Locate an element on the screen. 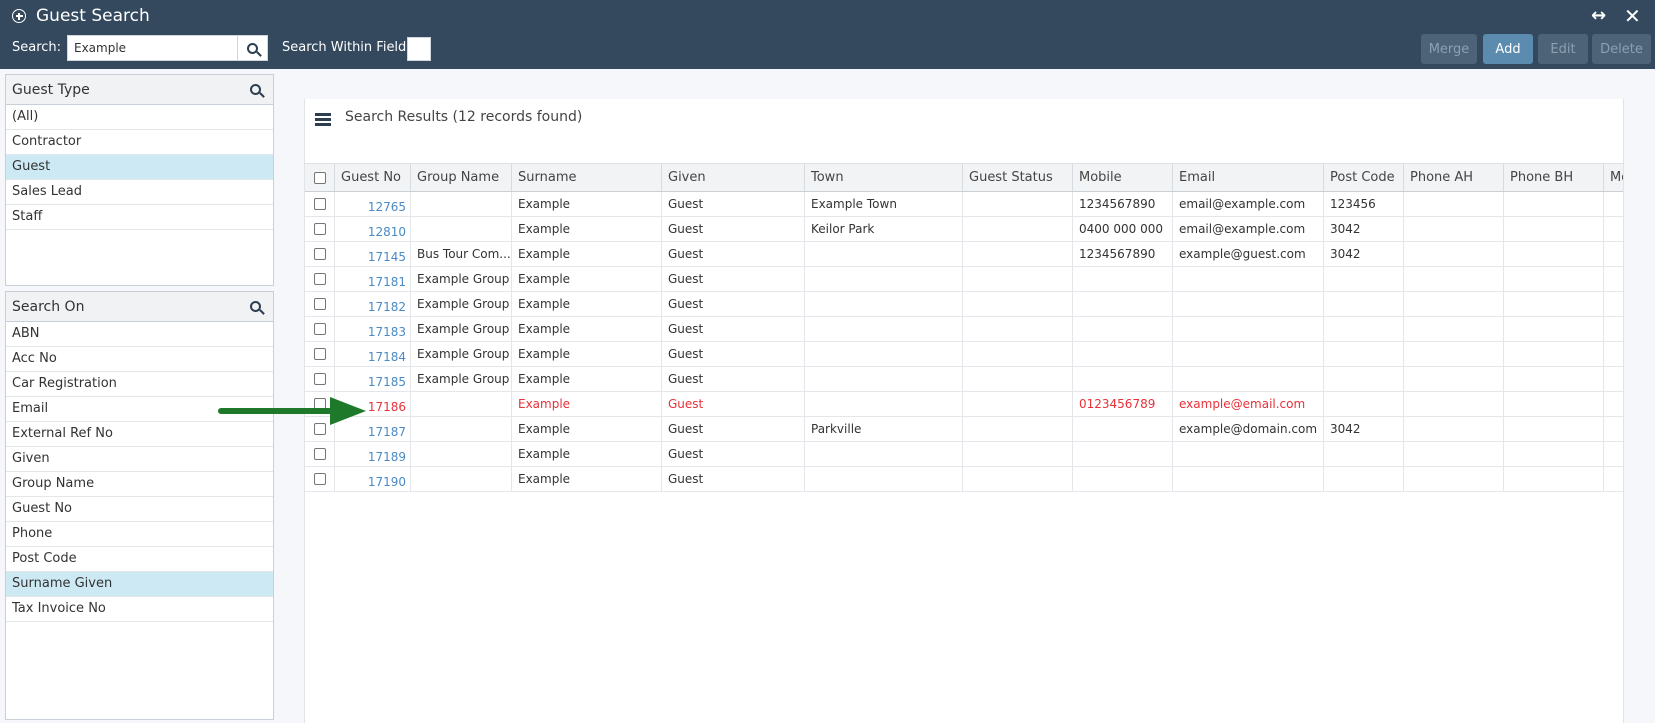 The width and height of the screenshot is (1655, 723). search-on-item: Car Registration is located at coordinates (139, 384).